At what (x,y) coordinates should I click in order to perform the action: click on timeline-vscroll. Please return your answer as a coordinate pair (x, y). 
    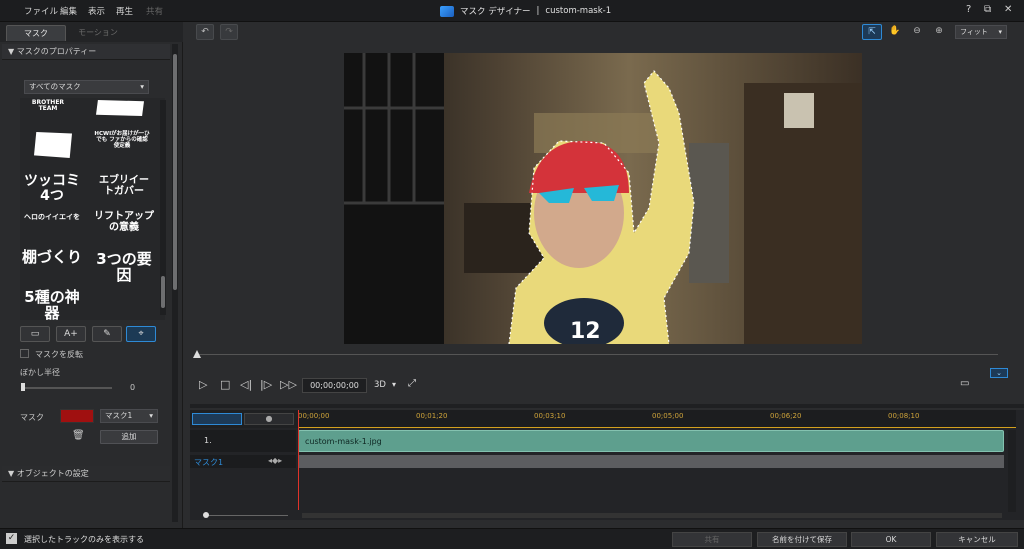
    Looking at the image, I should click on (1012, 471).